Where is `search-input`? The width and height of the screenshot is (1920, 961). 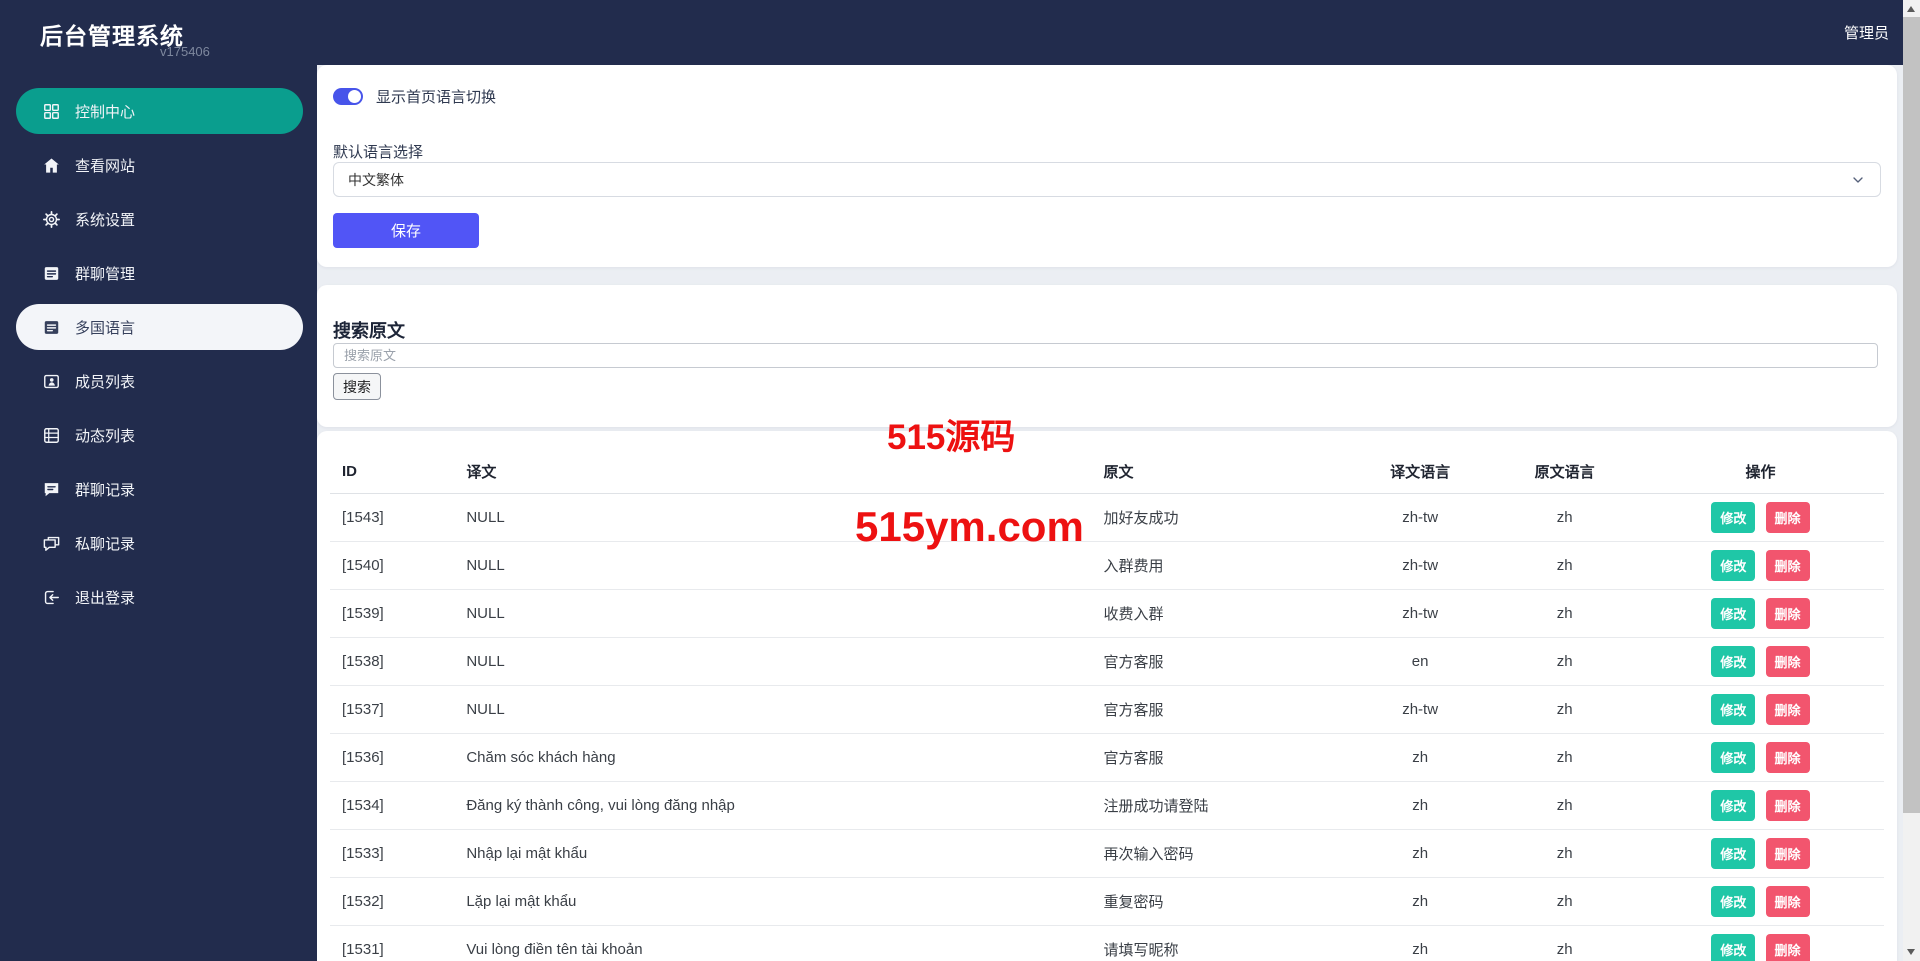
search-input is located at coordinates (1105, 355).